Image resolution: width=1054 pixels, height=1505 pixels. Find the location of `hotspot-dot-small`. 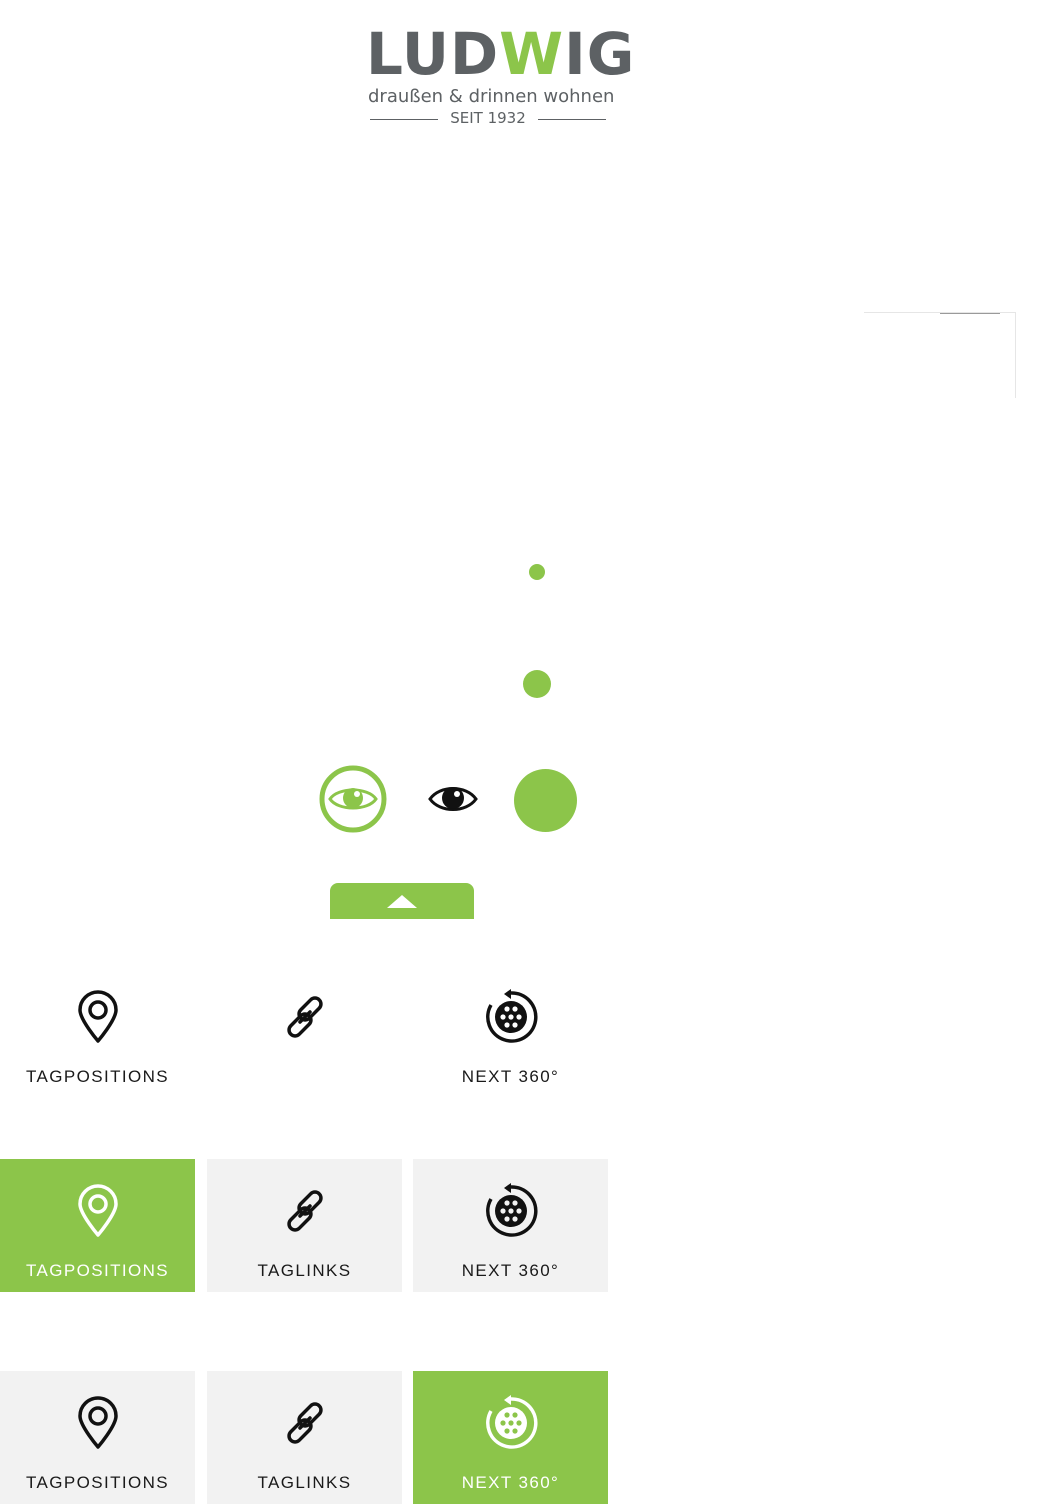

hotspot-dot-small is located at coordinates (537, 572).